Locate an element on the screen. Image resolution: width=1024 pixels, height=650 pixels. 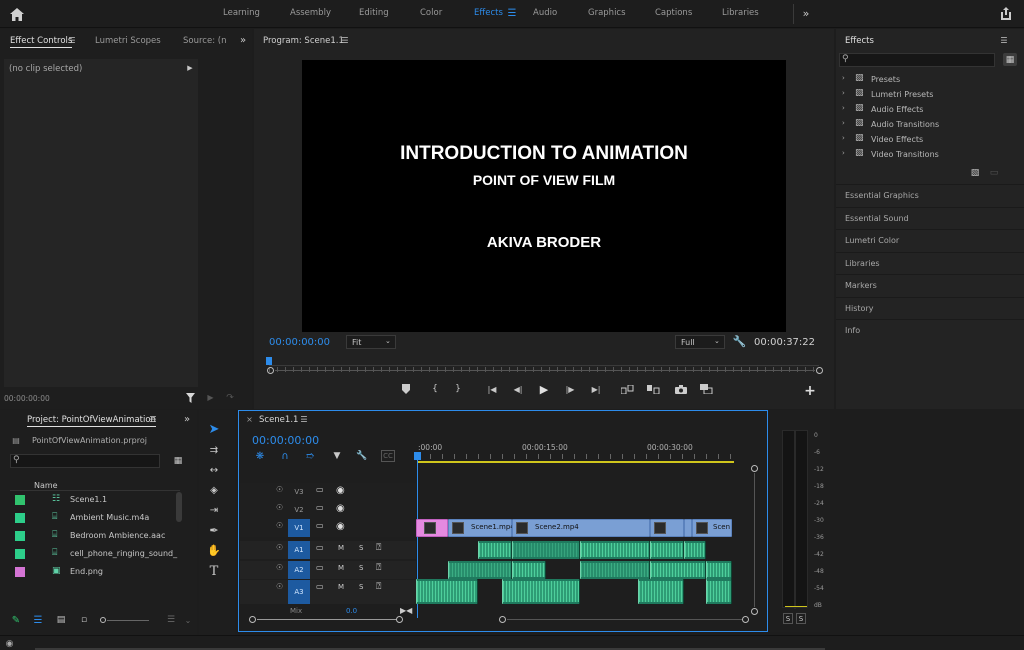
add-marker-icon is located at coordinates (406, 389).